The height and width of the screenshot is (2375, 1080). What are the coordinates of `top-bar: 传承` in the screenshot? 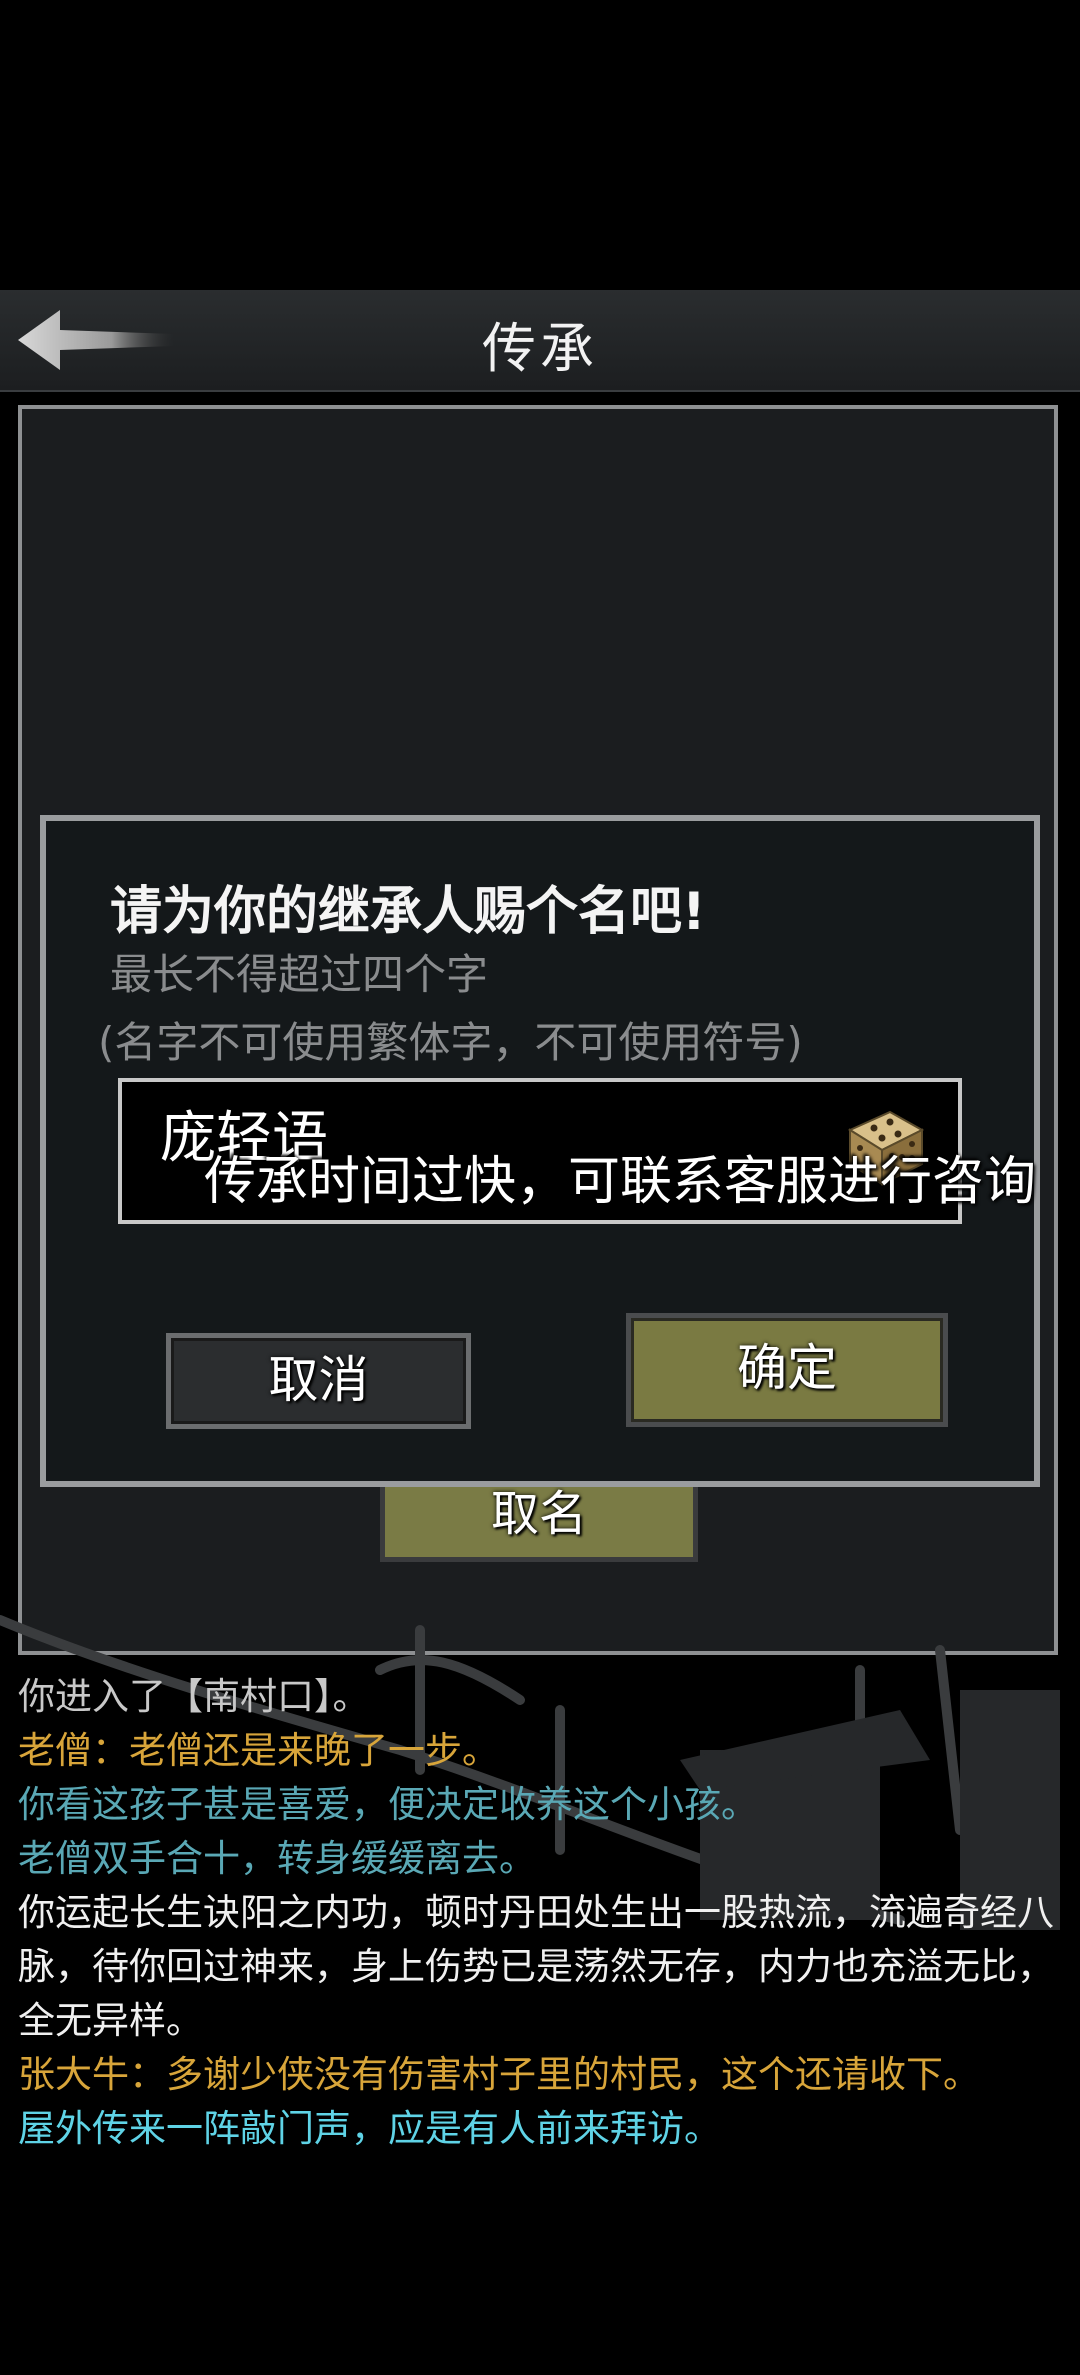 It's located at (540, 341).